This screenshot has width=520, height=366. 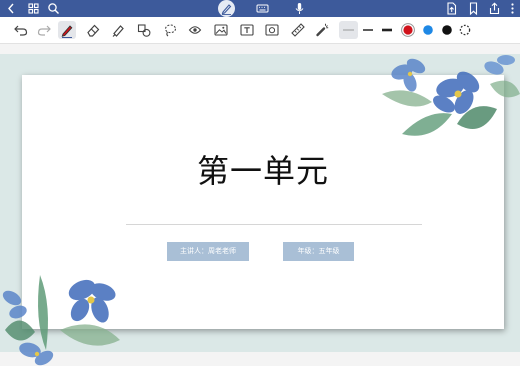 What do you see at coordinates (144, 30) in the screenshot?
I see `shapes-icon` at bounding box center [144, 30].